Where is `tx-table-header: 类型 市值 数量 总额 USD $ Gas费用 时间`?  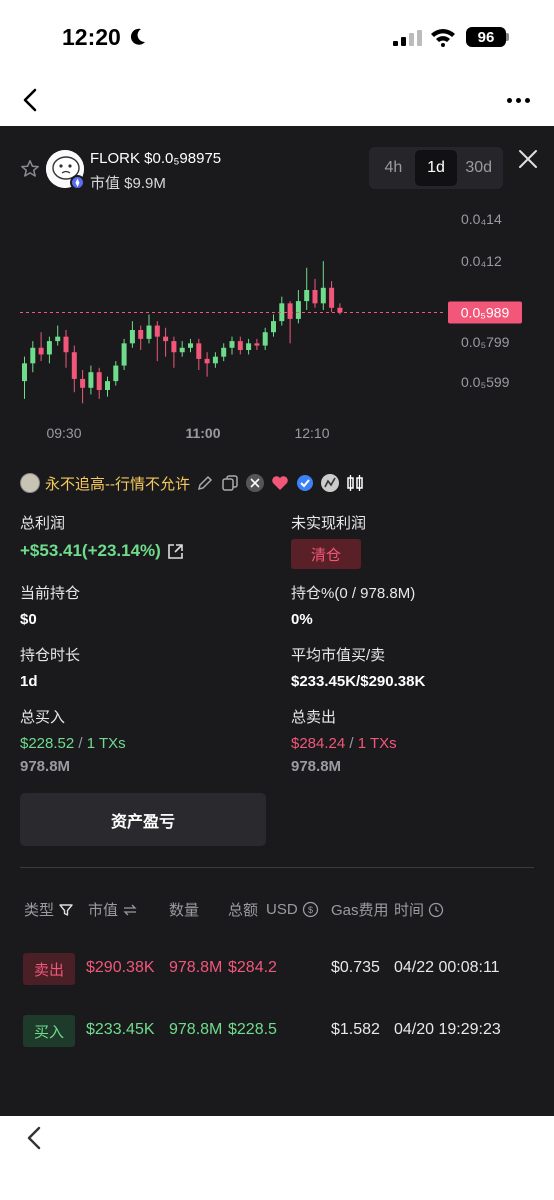
tx-table-header: 类型 市值 数量 总额 USD $ Gas费用 时间 is located at coordinates (277, 909).